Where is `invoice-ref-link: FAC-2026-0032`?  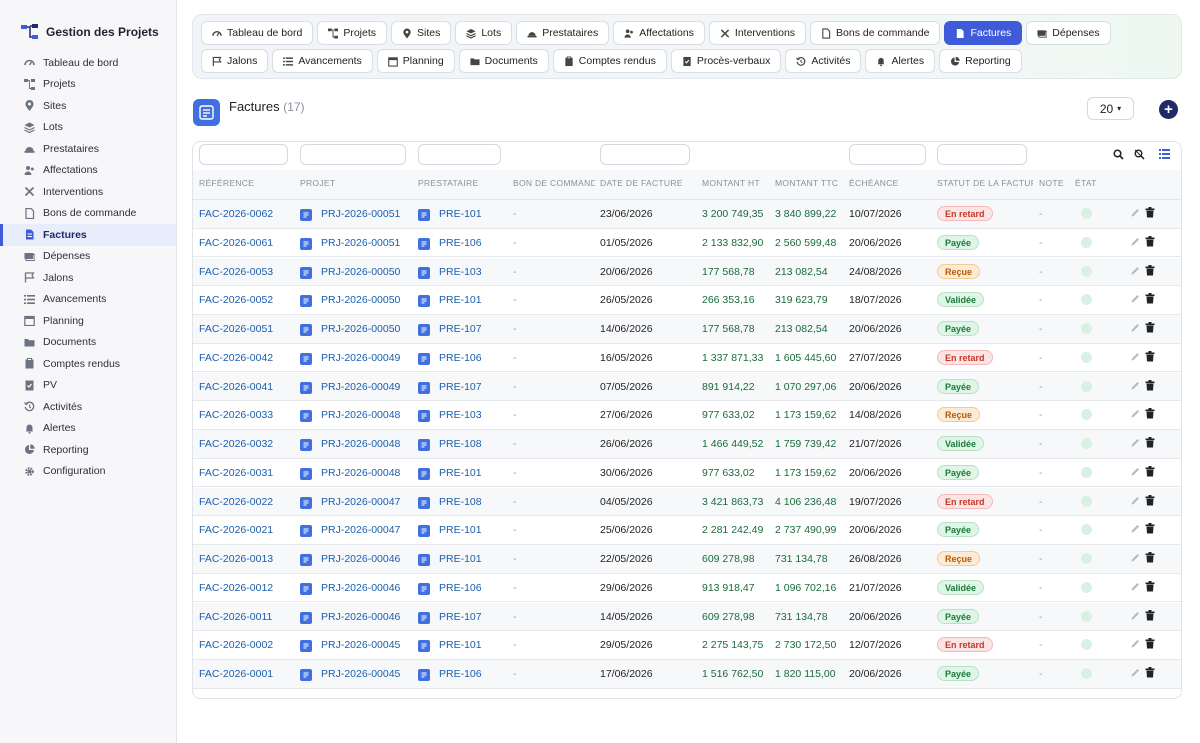
invoice-ref-link: FAC-2026-0032 is located at coordinates (236, 444).